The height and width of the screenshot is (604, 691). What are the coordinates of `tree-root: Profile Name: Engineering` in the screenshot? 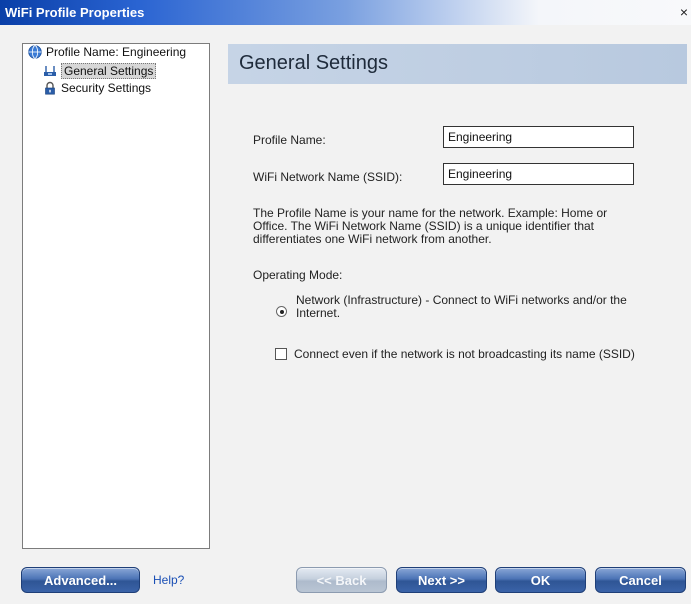 It's located at (107, 52).